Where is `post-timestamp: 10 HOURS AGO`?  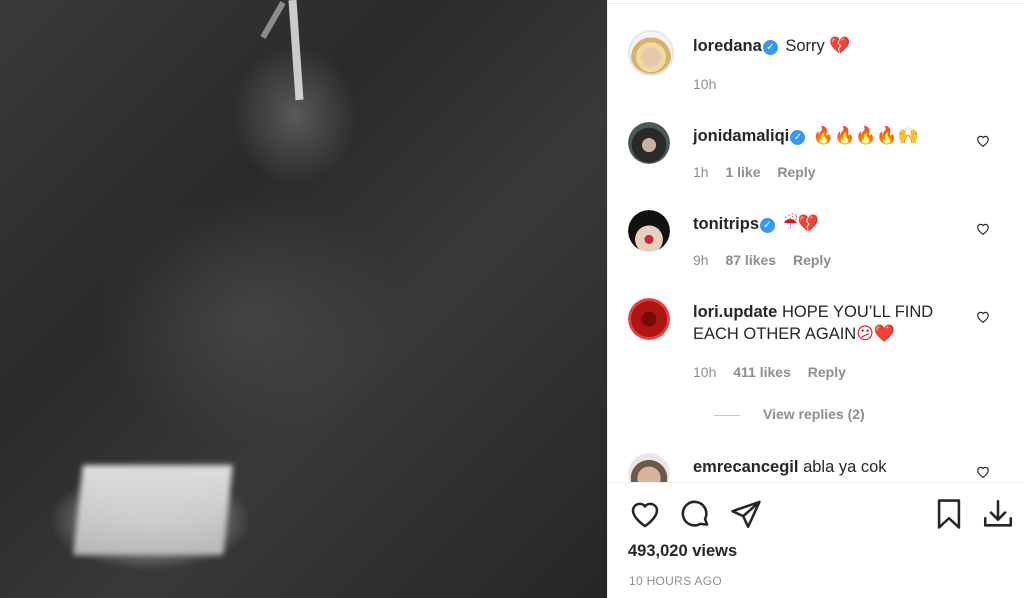
post-timestamp: 10 HOURS AGO is located at coordinates (675, 581).